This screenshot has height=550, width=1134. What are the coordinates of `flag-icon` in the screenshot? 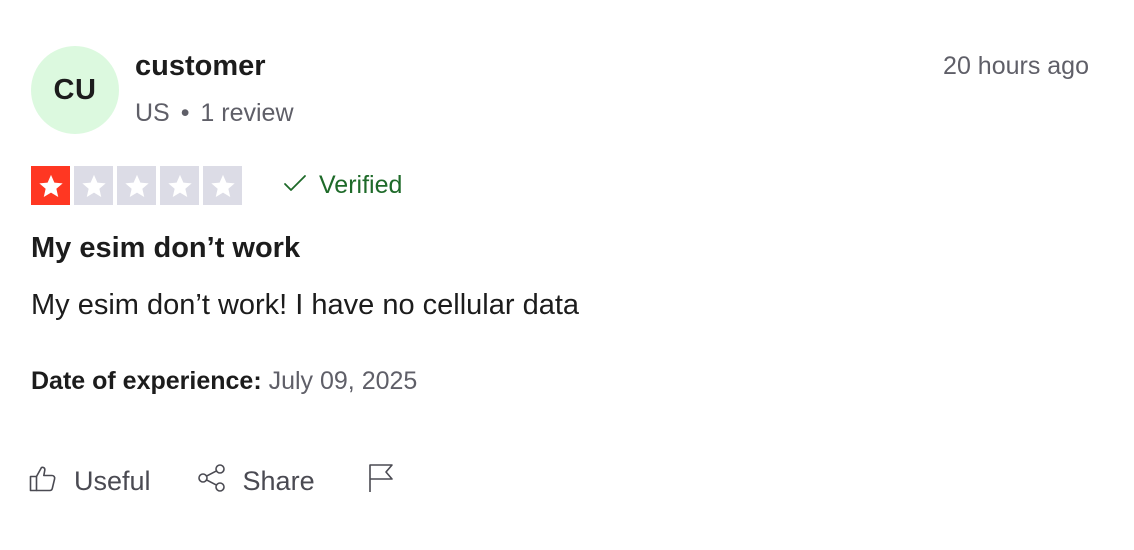 It's located at (381, 481).